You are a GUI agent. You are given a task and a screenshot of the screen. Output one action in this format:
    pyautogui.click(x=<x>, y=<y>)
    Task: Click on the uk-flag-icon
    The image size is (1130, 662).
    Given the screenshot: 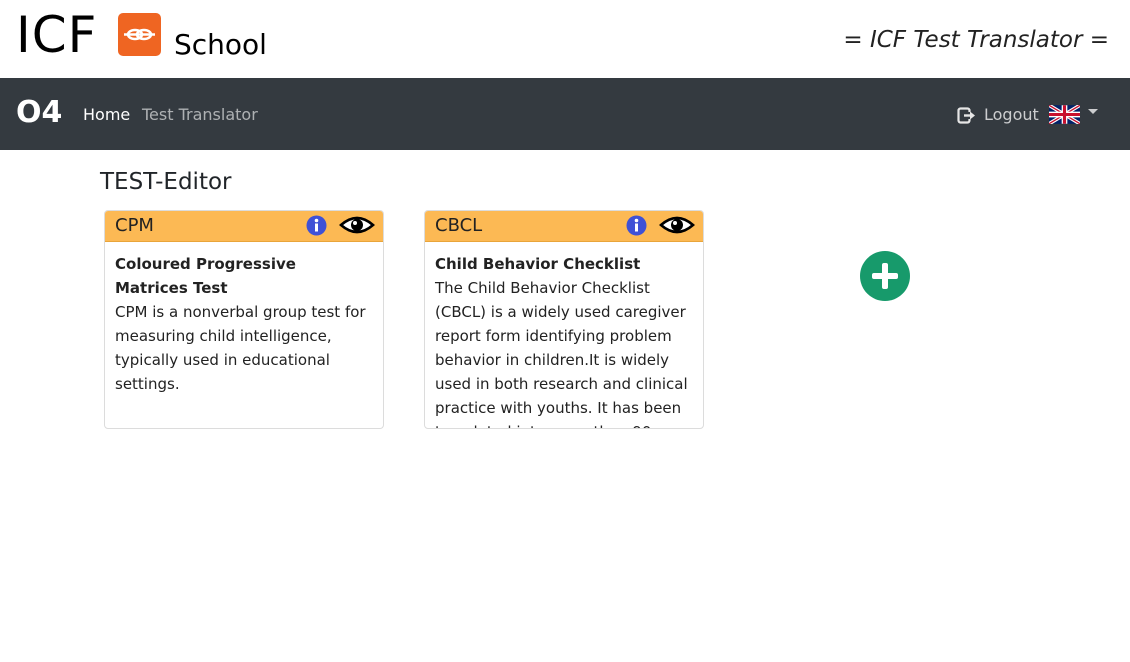 What is the action you would take?
    pyautogui.click(x=1064, y=114)
    